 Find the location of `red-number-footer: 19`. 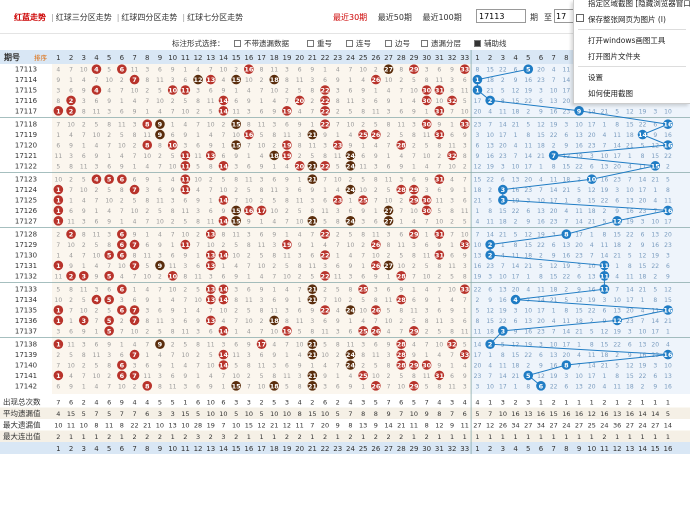

red-number-footer: 19 is located at coordinates (286, 449).